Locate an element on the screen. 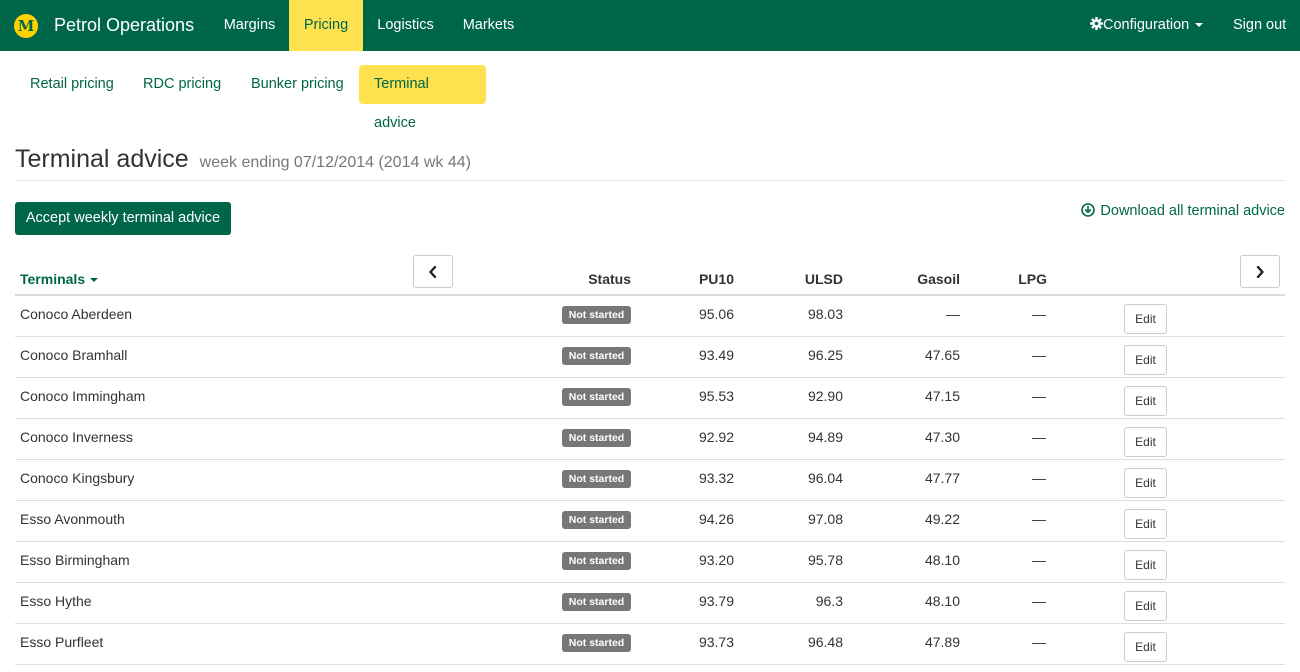  column-header-pu10: PU10 is located at coordinates (716, 279).